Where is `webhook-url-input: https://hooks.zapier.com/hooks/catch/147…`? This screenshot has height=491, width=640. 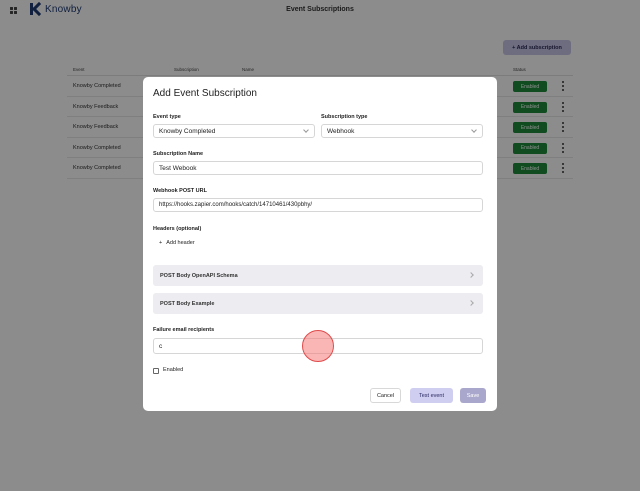
webhook-url-input: https://hooks.zapier.com/hooks/catch/147… is located at coordinates (318, 205).